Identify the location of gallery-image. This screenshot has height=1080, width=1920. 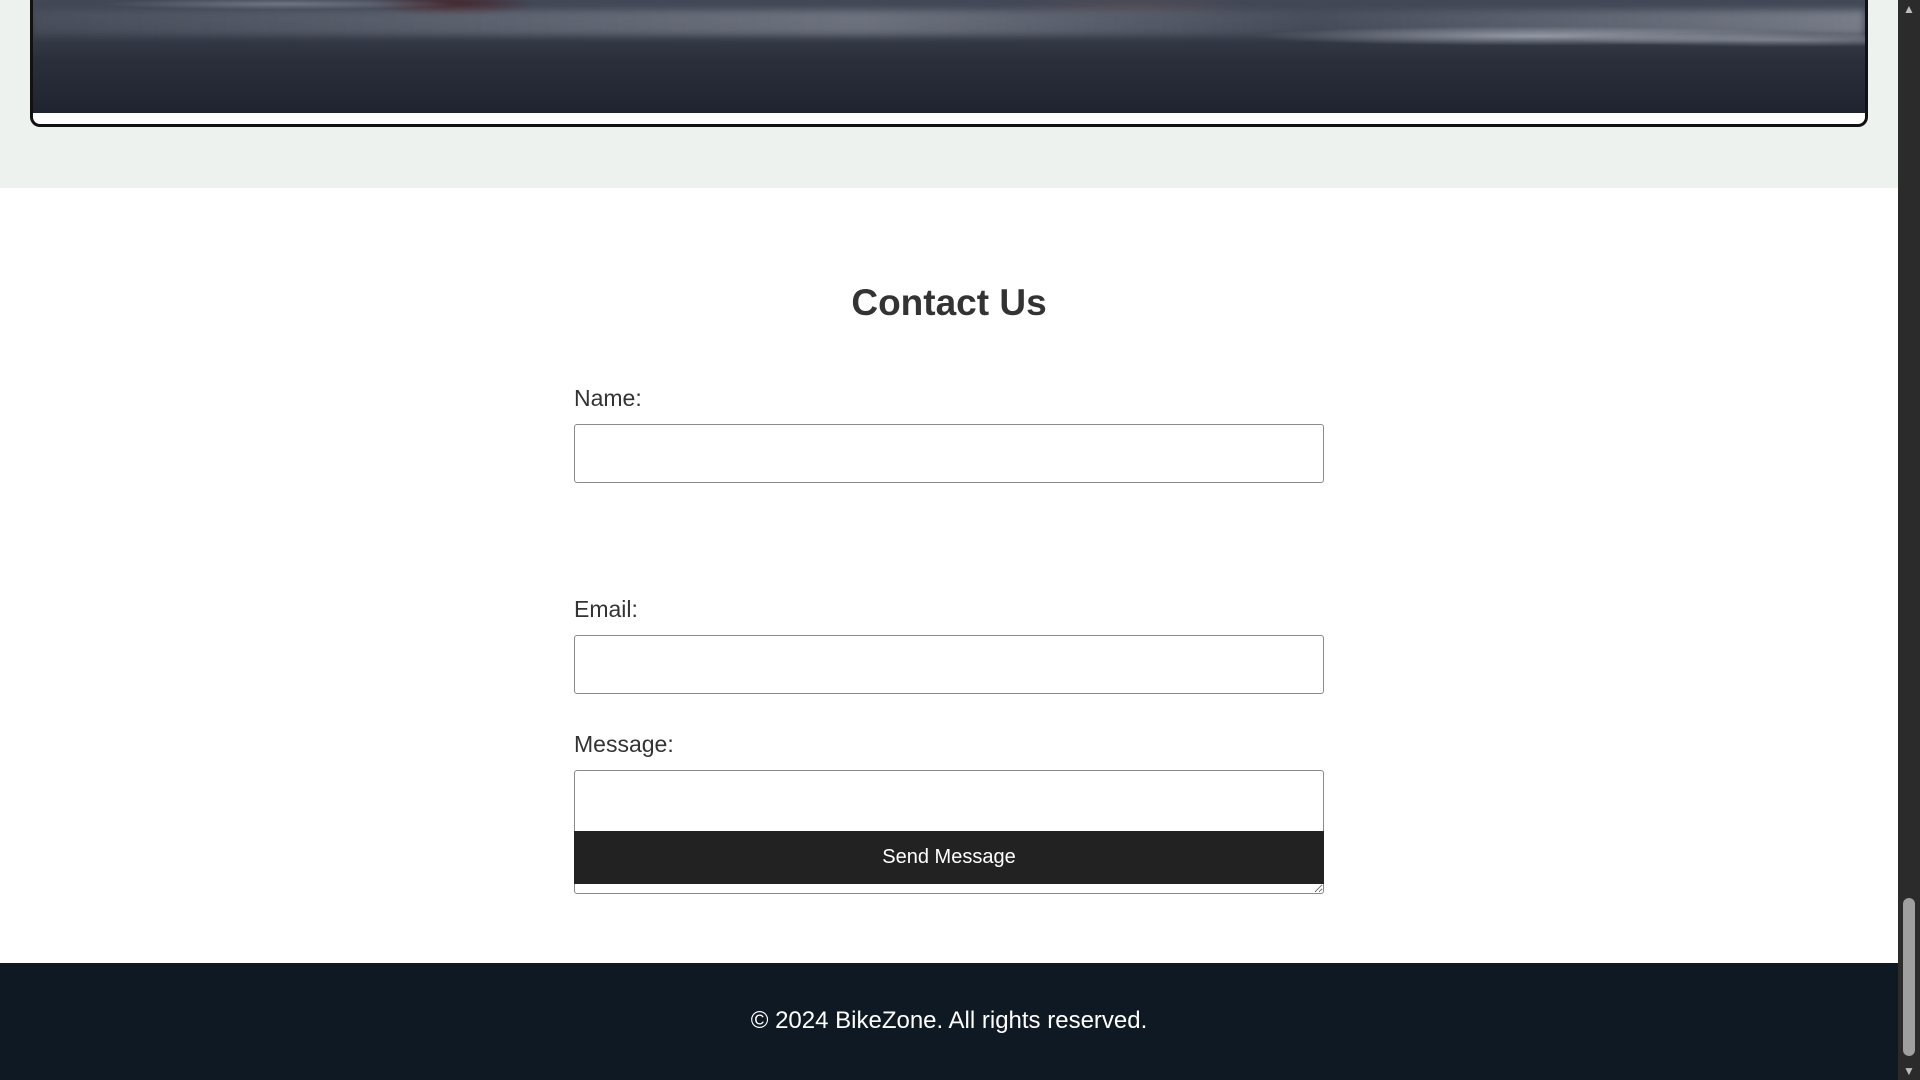
(949, 56).